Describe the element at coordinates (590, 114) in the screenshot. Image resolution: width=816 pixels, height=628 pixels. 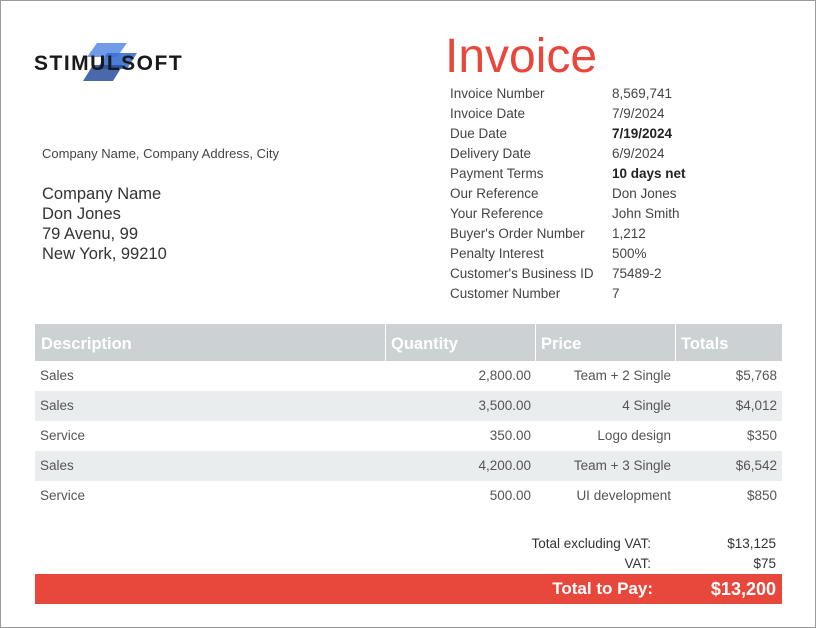
I see `detail-row: Invoice Date 7/9/2024` at that location.